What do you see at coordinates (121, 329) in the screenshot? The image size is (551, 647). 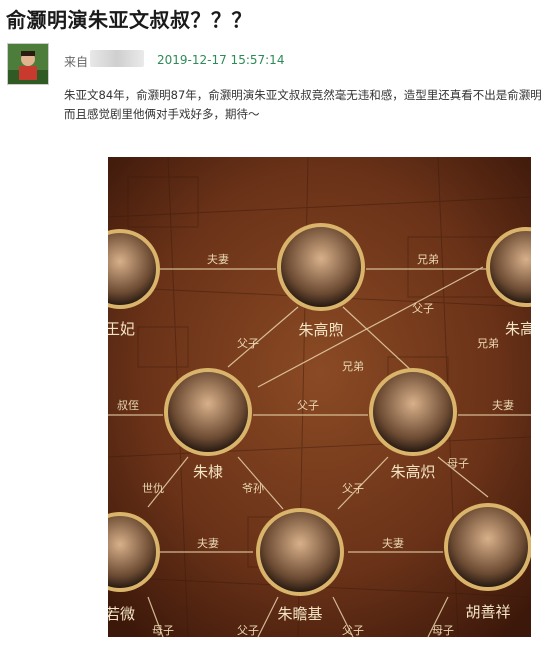 I see `character-name: 王妃` at bounding box center [121, 329].